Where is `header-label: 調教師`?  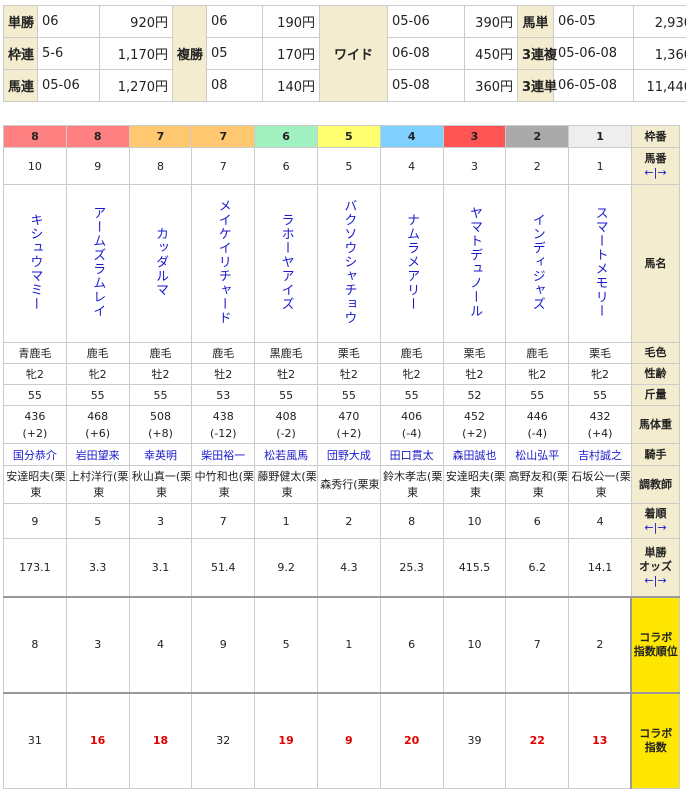 header-label: 調教師 is located at coordinates (655, 484).